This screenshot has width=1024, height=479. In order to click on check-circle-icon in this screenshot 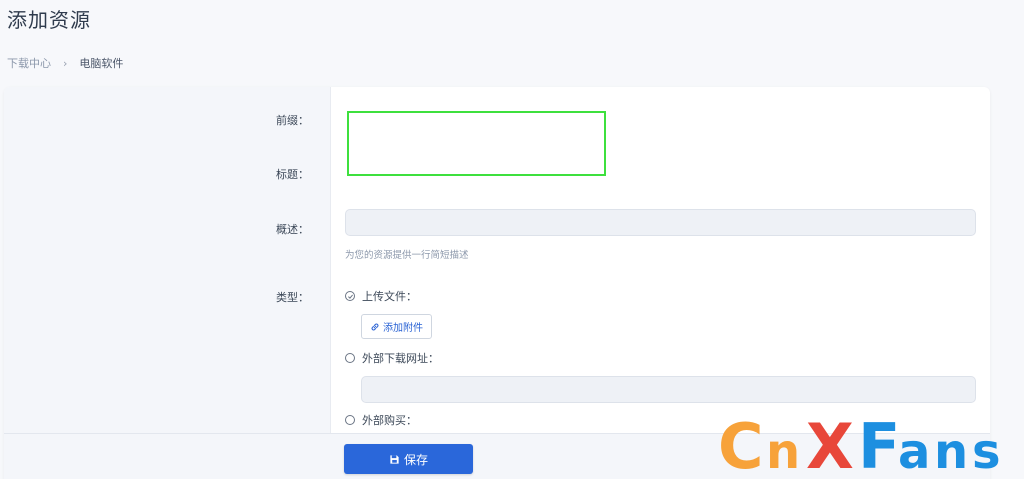, I will do `click(350, 296)`.